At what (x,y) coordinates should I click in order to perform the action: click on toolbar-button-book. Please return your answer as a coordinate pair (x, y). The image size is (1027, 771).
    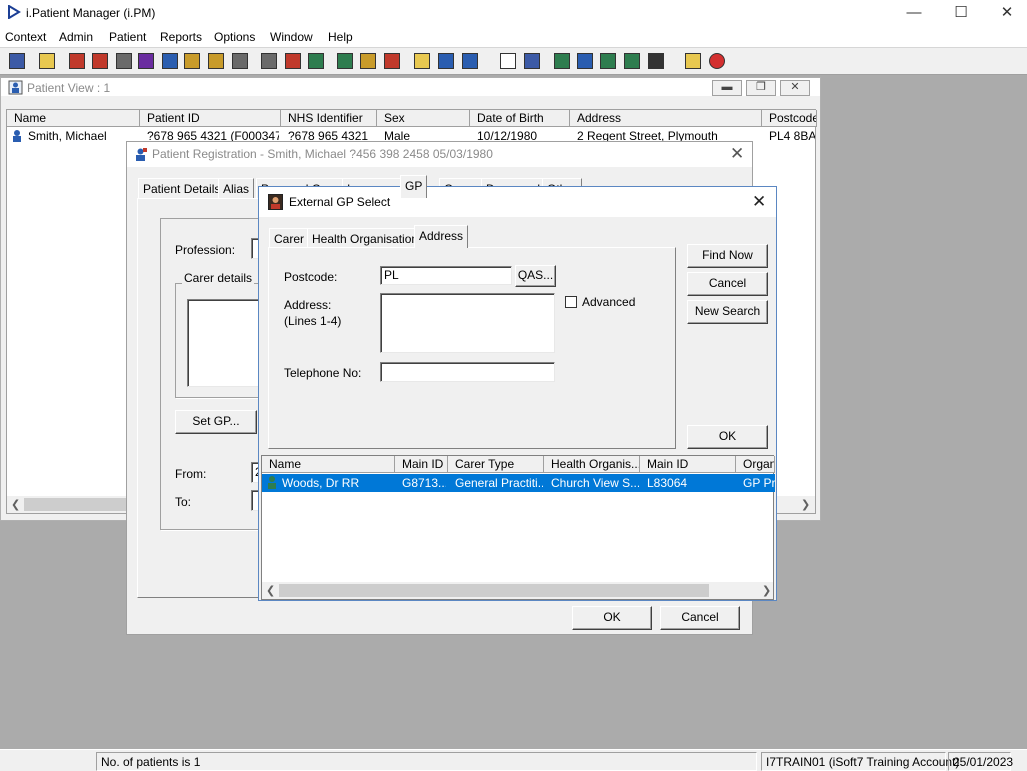
    Looking at the image, I should click on (77, 61).